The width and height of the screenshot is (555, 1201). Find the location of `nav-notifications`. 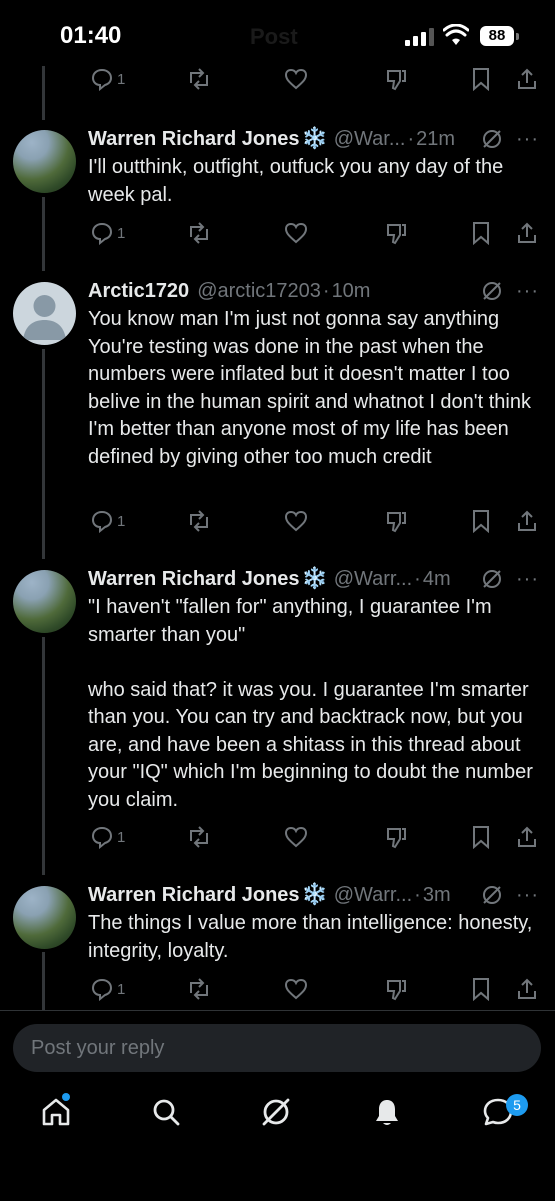

nav-notifications is located at coordinates (387, 1112).